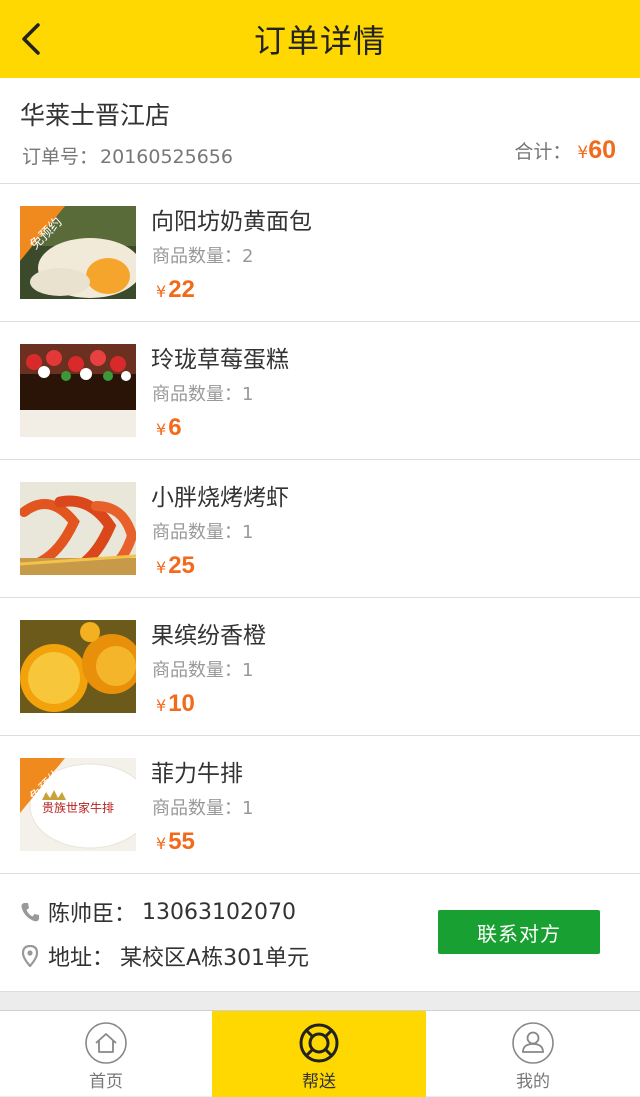 This screenshot has width=640, height=1097. What do you see at coordinates (319, 1043) in the screenshot?
I see `lifebuoy-icon` at bounding box center [319, 1043].